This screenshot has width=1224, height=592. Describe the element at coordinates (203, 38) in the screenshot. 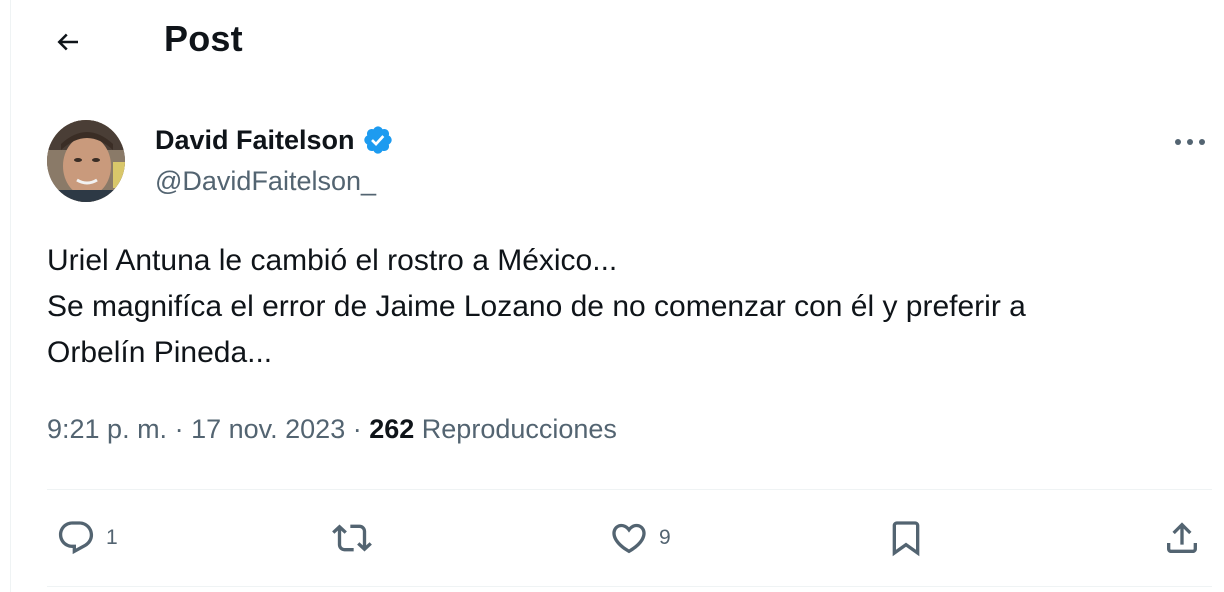

I see `page-title: Post` at that location.